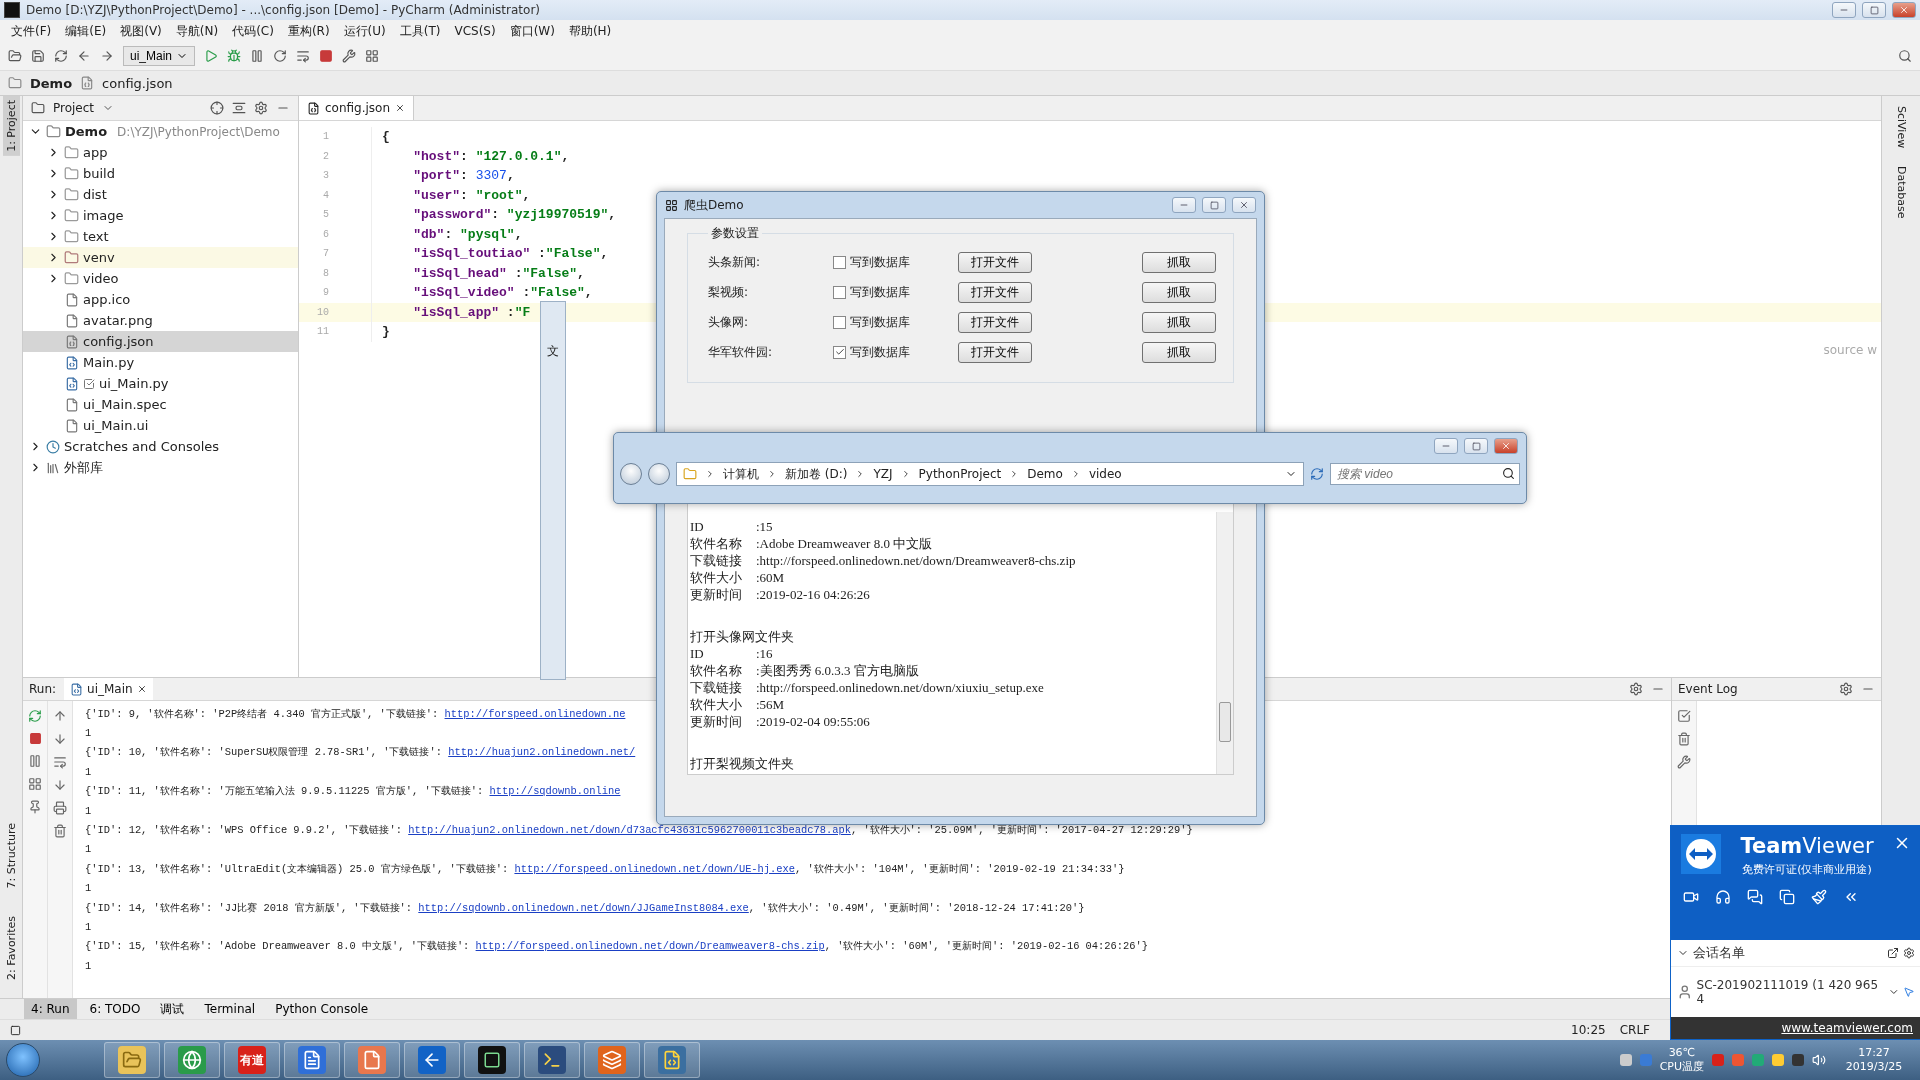 This screenshot has width=1920, height=1080. What do you see at coordinates (1225, 722) in the screenshot?
I see `scroll-thumb` at bounding box center [1225, 722].